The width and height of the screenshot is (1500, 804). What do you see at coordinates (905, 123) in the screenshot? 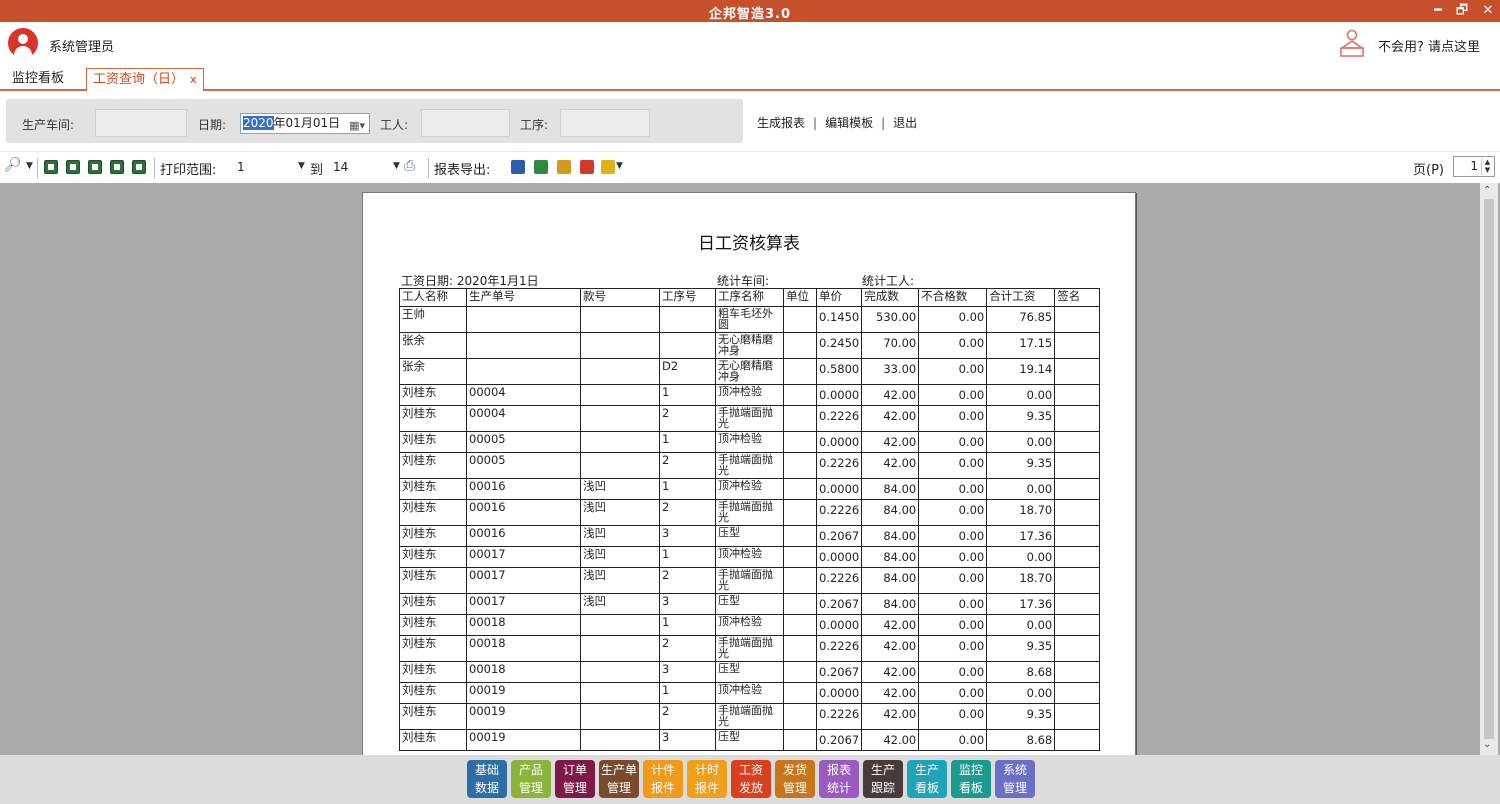
I see `exit-link: 退出` at bounding box center [905, 123].